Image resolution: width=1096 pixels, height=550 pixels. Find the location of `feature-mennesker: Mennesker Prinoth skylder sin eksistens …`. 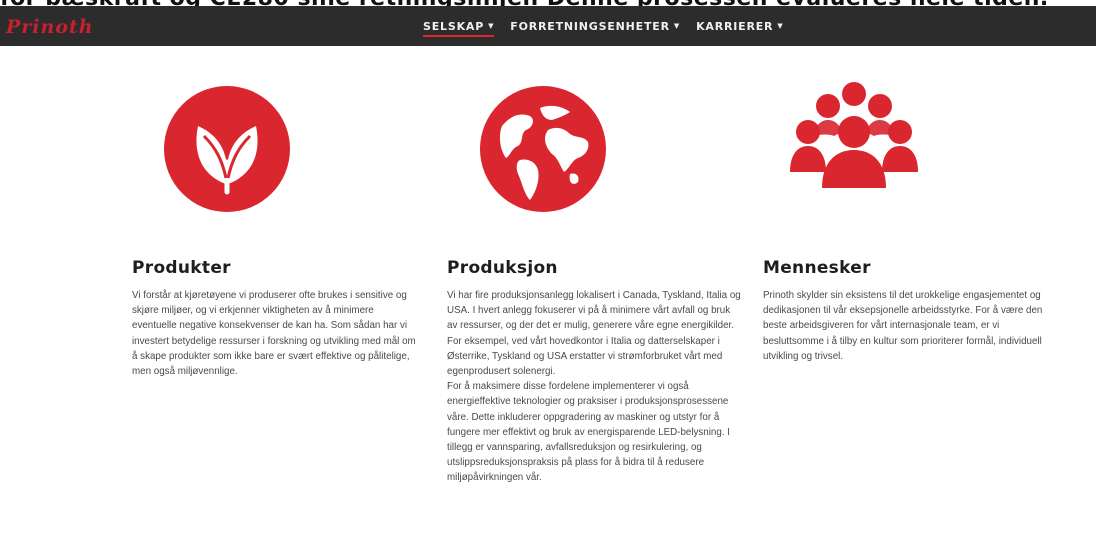

feature-mennesker: Mennesker Prinoth skylder sin eksistens … is located at coordinates (905, 311).